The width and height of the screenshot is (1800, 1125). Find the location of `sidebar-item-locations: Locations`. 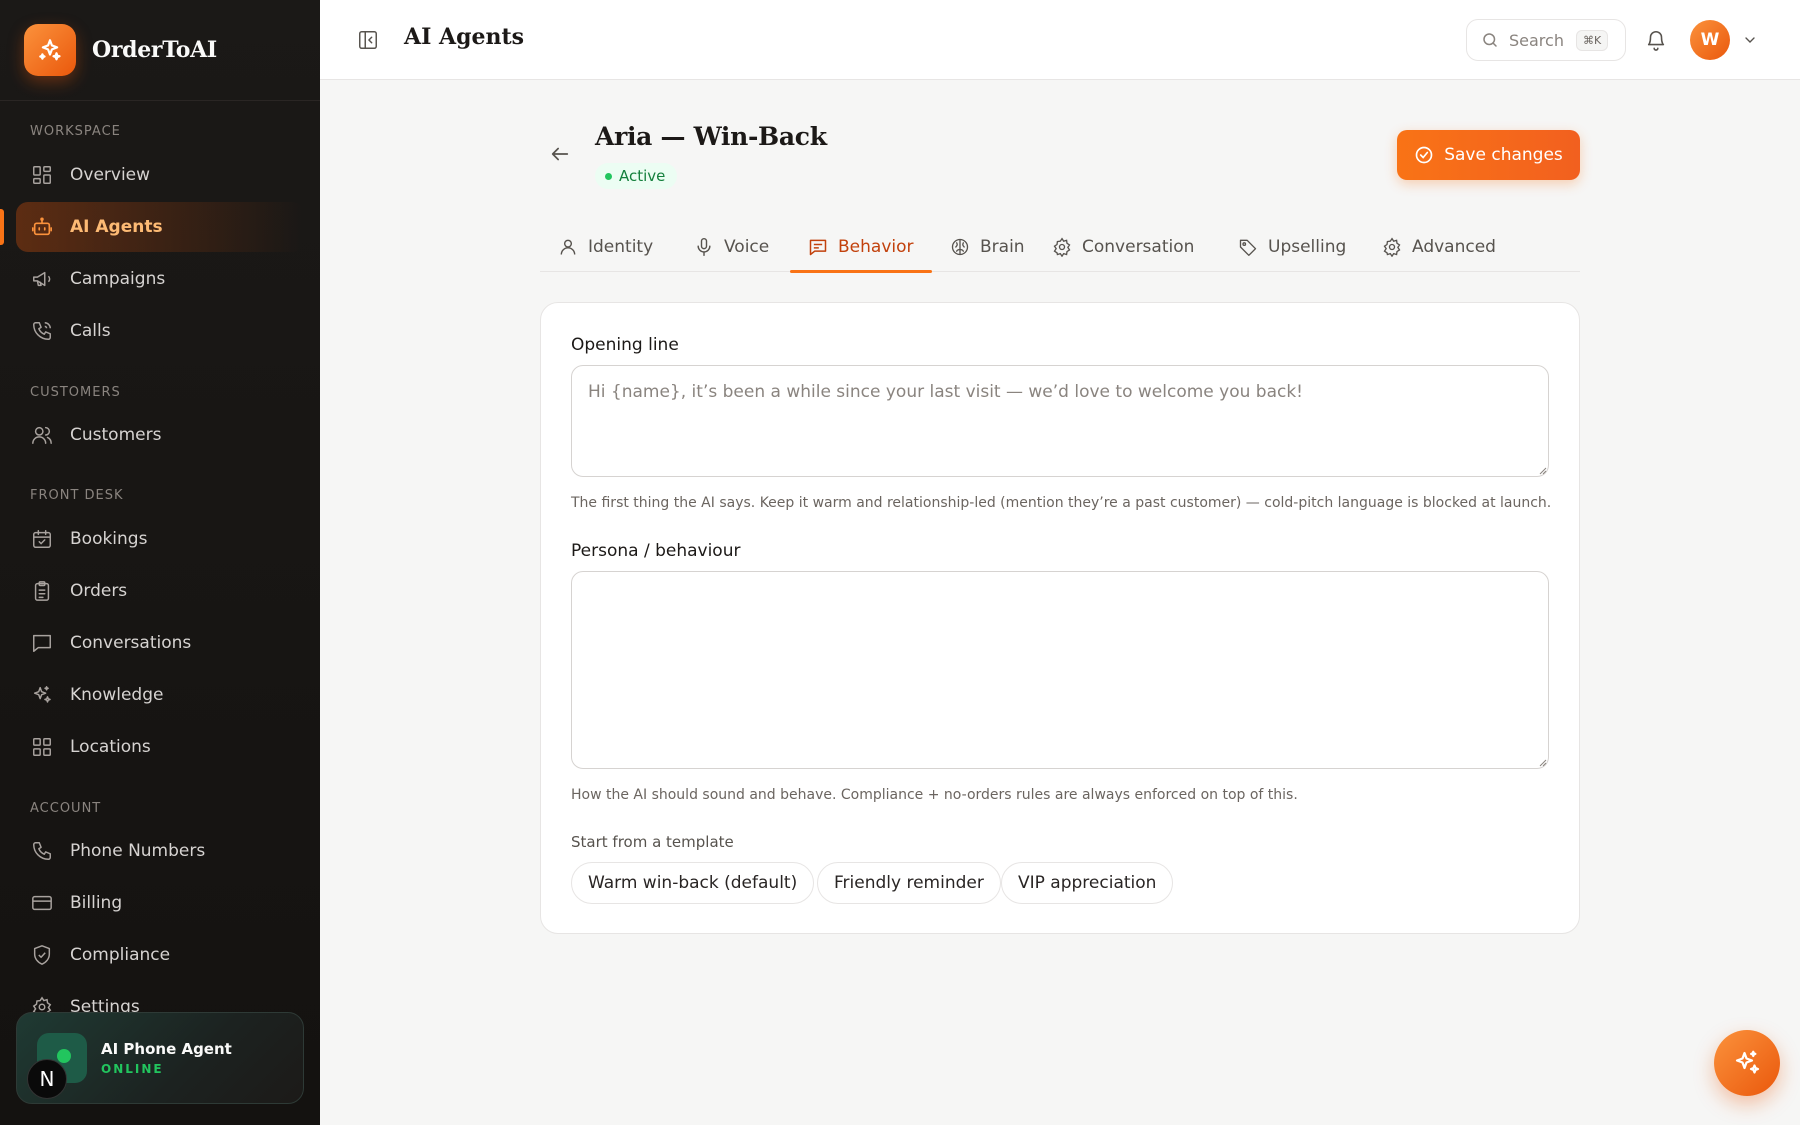

sidebar-item-locations: Locations is located at coordinates (160, 747).